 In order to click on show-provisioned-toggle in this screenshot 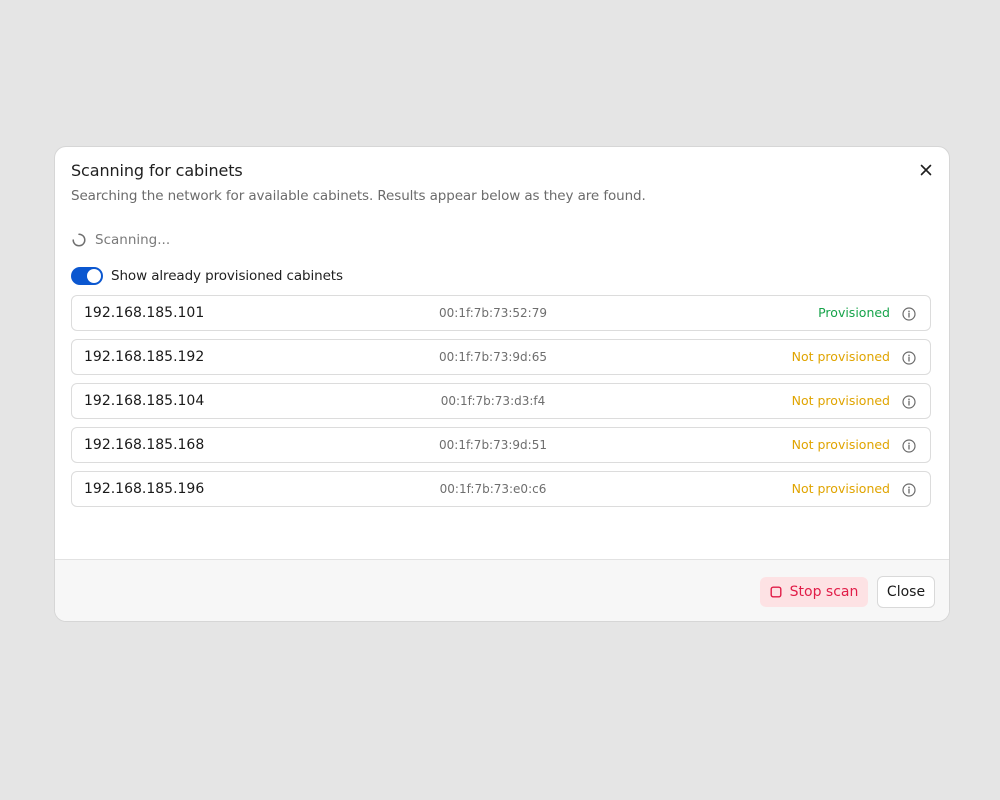, I will do `click(87, 276)`.